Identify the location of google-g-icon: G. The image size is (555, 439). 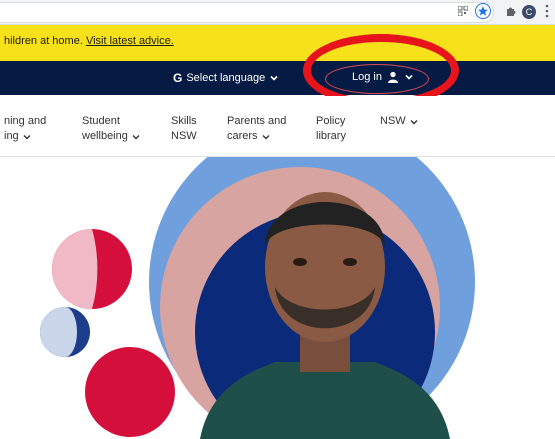
(178, 78).